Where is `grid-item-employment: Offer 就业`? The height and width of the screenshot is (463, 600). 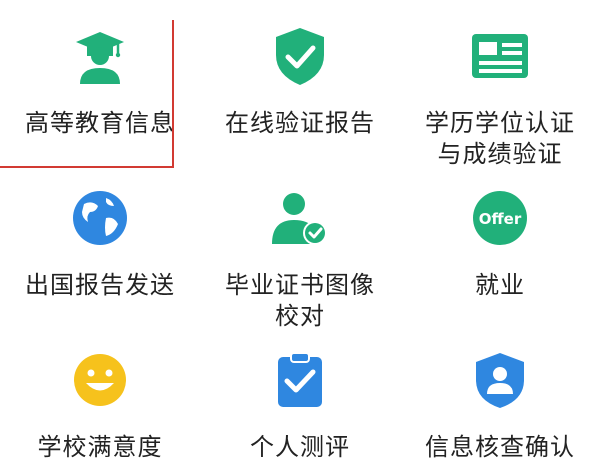 grid-item-employment: Offer 就业 is located at coordinates (500, 243).